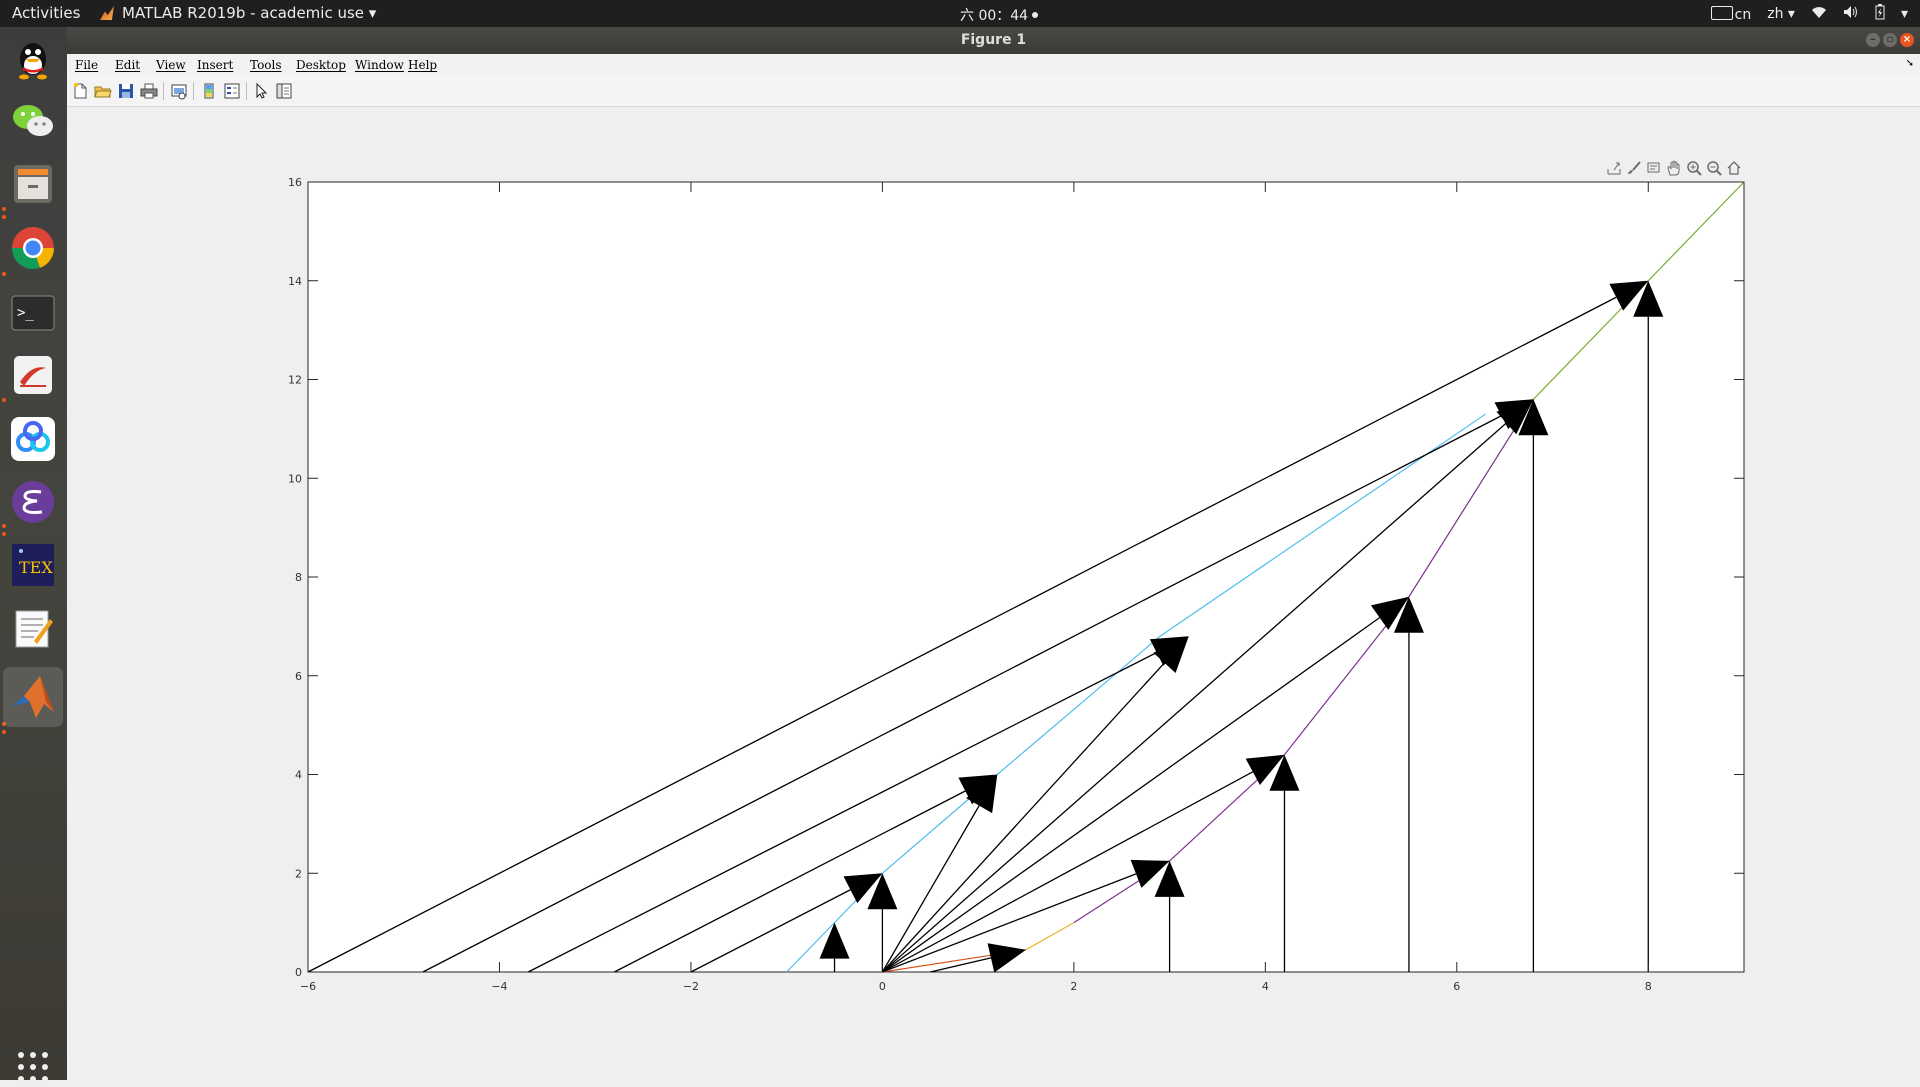  What do you see at coordinates (308, 986) in the screenshot?
I see `x-tick-label: −6` at bounding box center [308, 986].